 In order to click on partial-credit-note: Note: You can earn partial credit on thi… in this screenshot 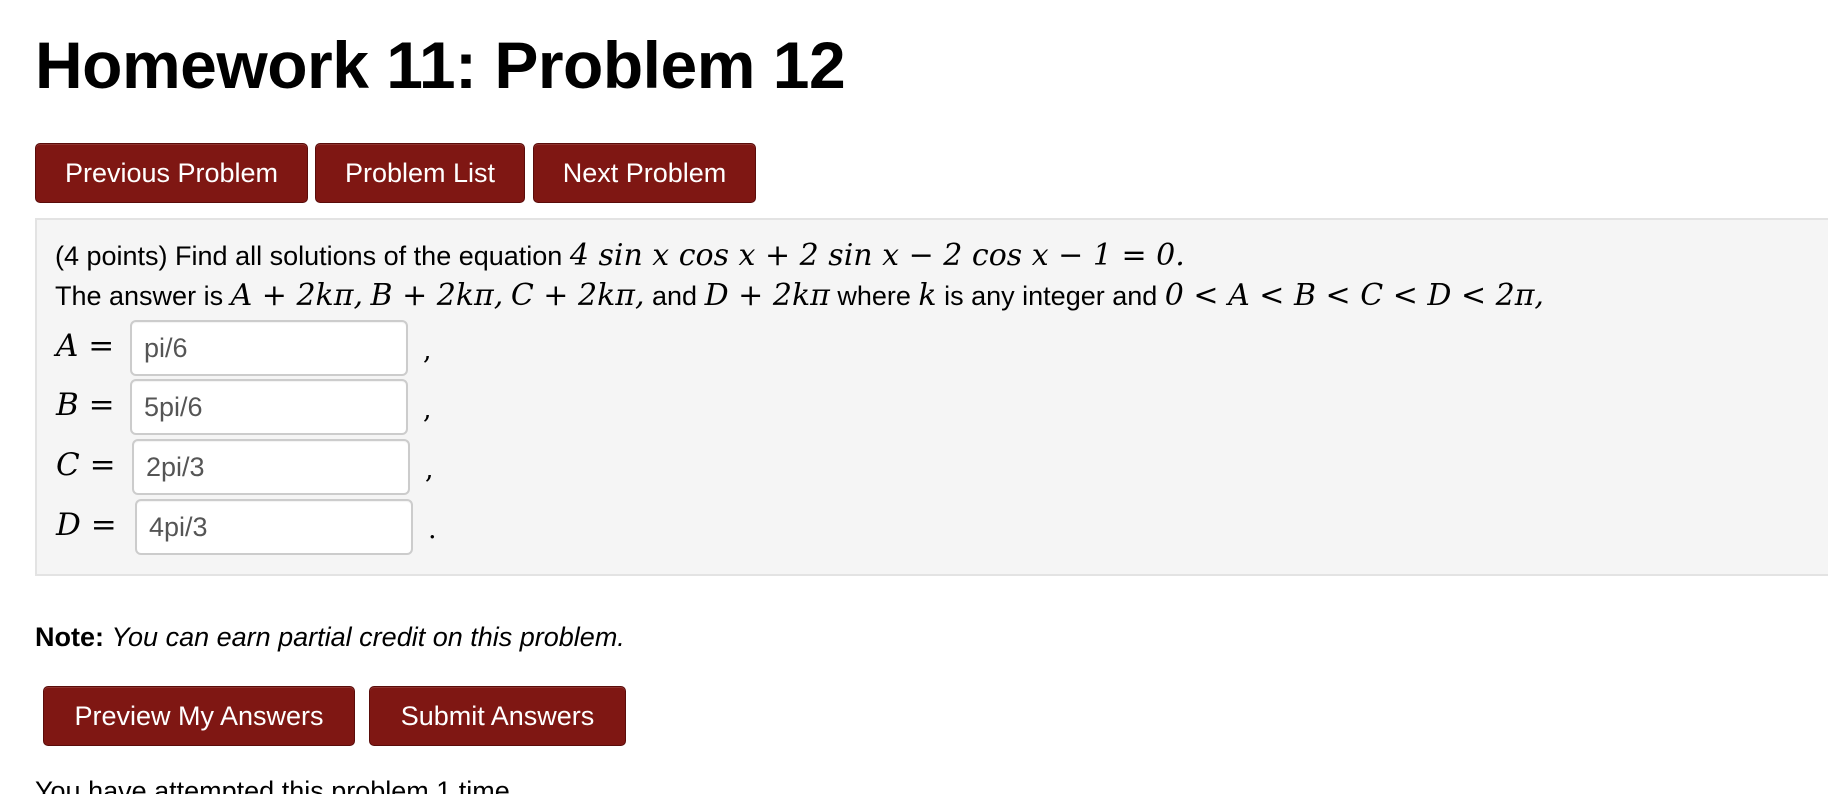, I will do `click(330, 637)`.